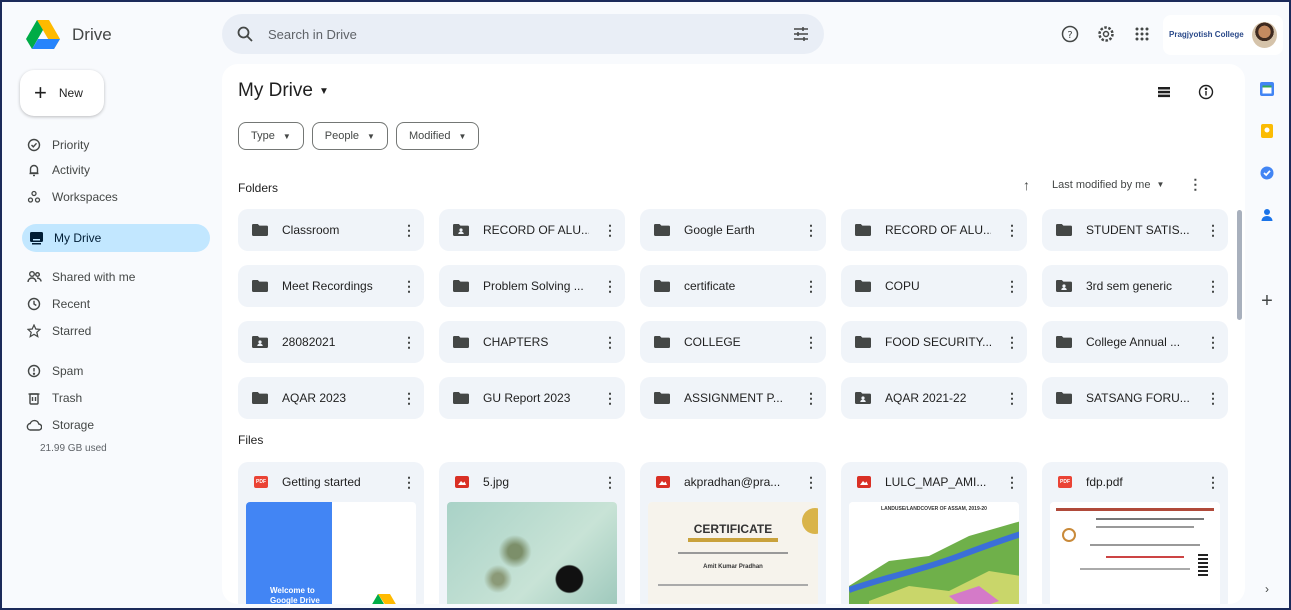 Image resolution: width=1291 pixels, height=610 pixels. Describe the element at coordinates (1142, 34) in the screenshot. I see `apps-grid-icon` at that location.